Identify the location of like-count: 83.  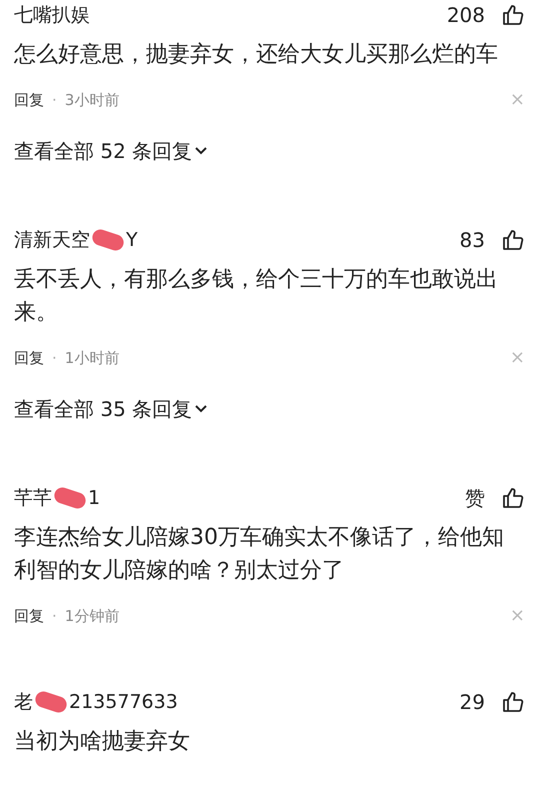
(472, 240).